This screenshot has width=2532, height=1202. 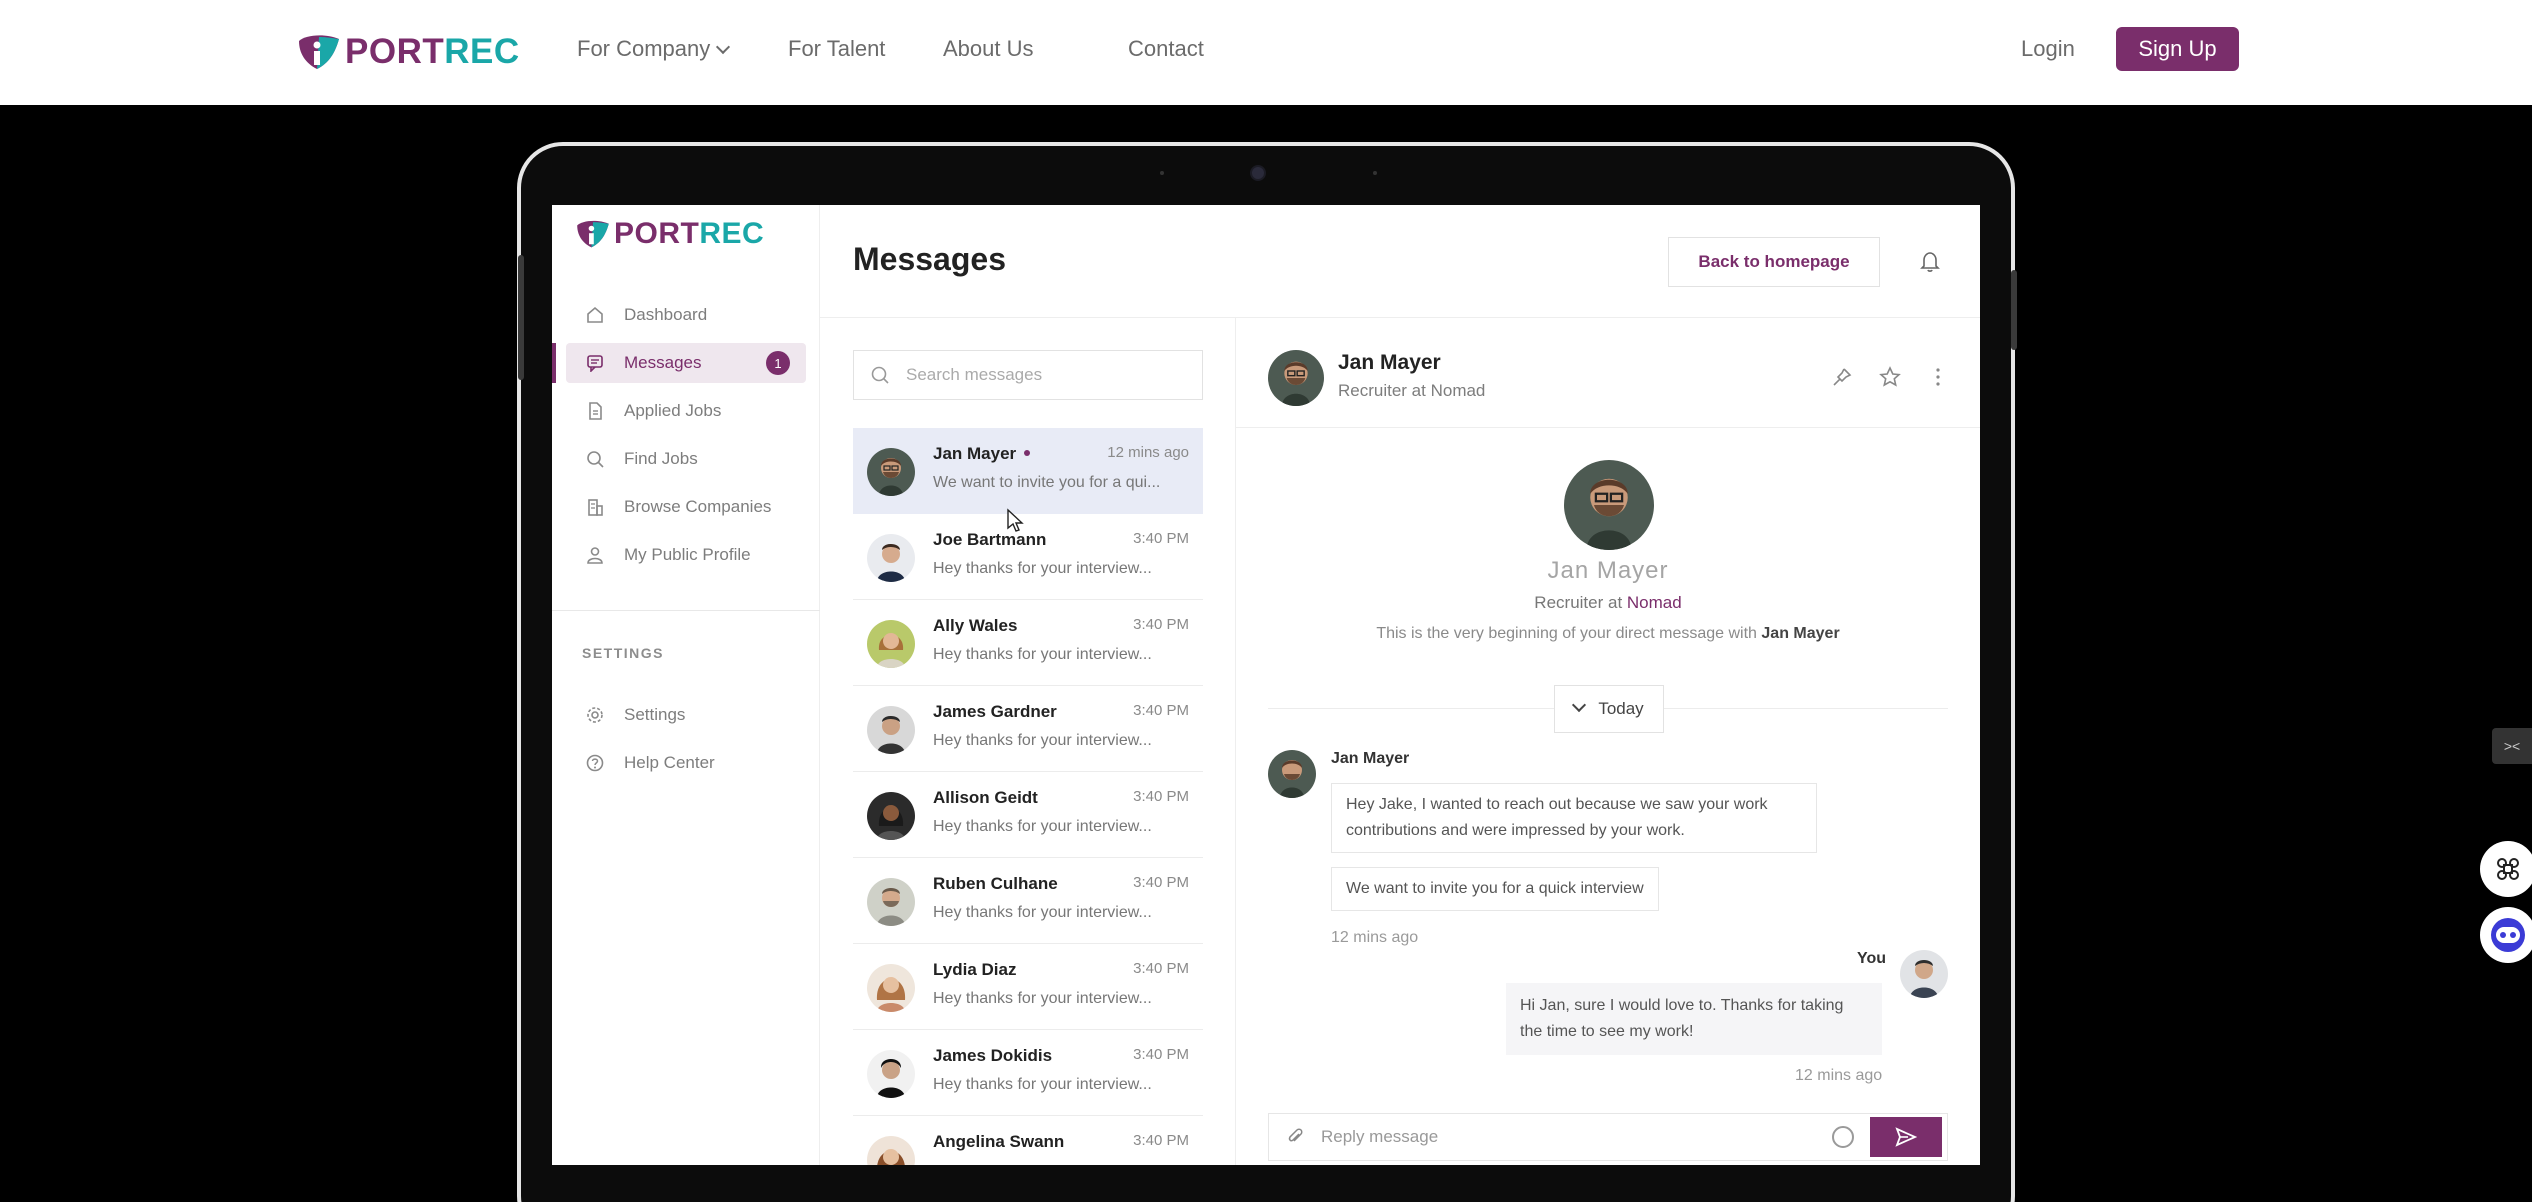 What do you see at coordinates (985, 797) in the screenshot?
I see `conversation-name: Allison Geidt` at bounding box center [985, 797].